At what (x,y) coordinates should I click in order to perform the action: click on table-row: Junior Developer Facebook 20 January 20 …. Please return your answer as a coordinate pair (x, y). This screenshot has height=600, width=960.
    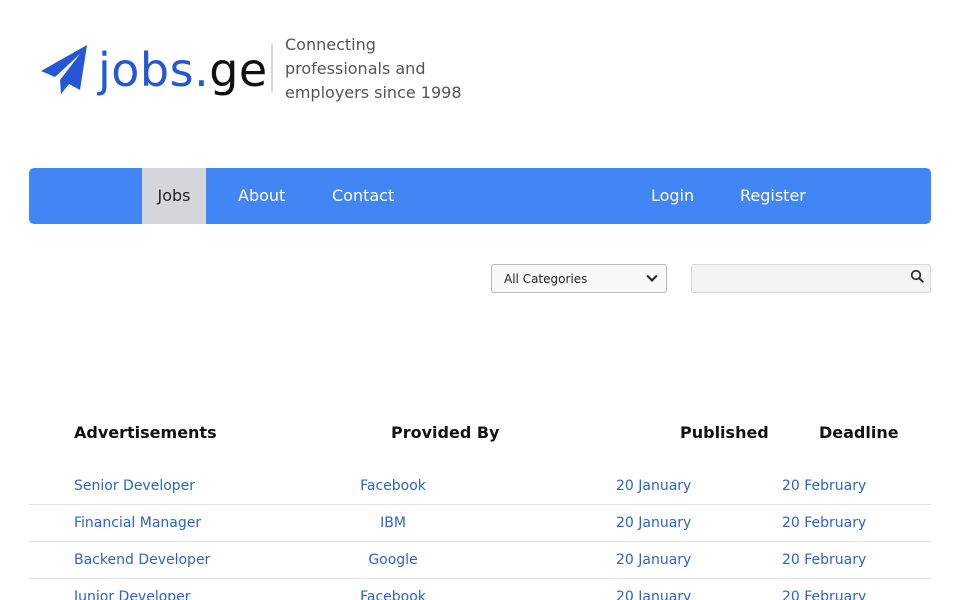
    Looking at the image, I should click on (480, 589).